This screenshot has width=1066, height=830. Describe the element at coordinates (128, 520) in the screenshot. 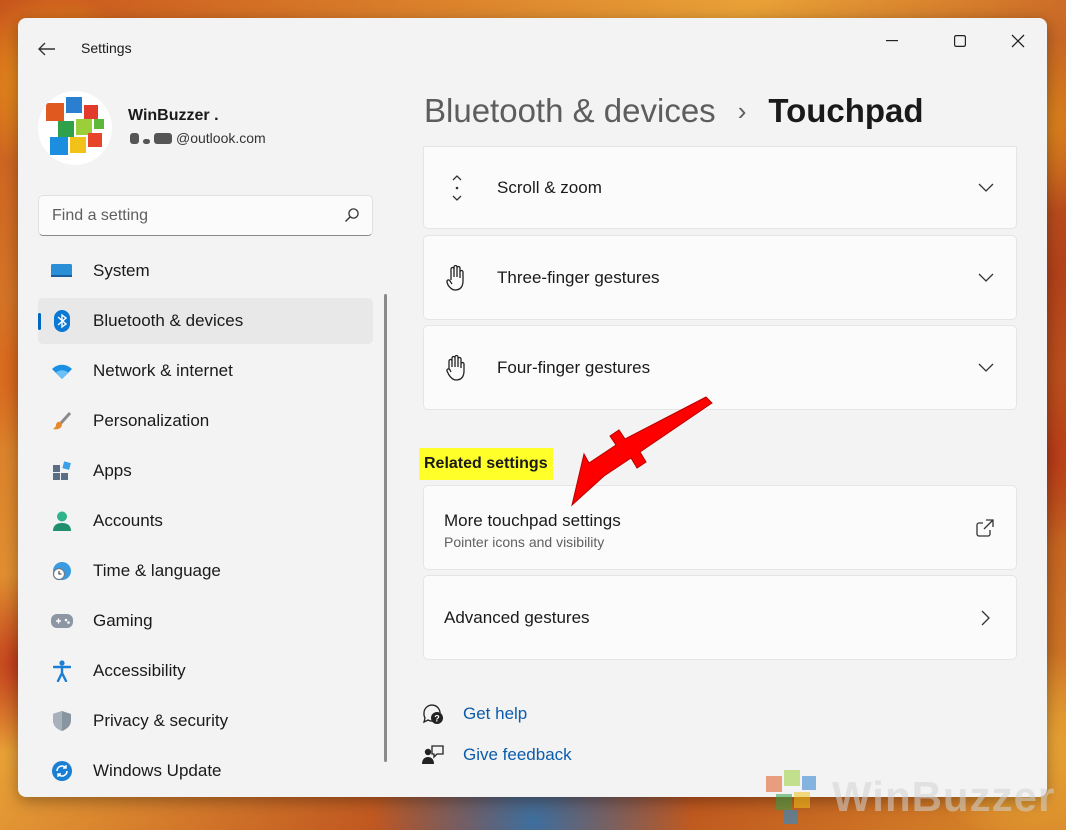

I see `sidebar-item-label: Accounts` at that location.